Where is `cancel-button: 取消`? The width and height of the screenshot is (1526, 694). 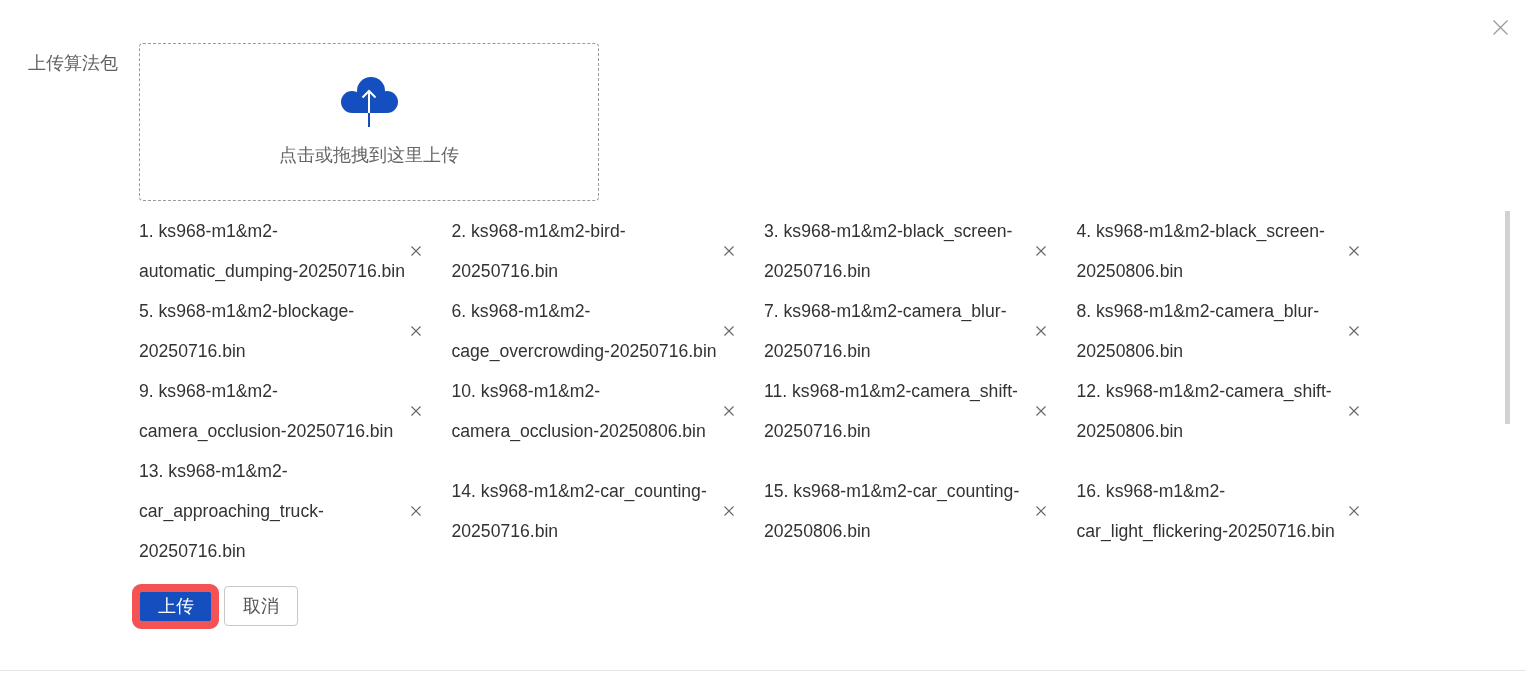 cancel-button: 取消 is located at coordinates (261, 606).